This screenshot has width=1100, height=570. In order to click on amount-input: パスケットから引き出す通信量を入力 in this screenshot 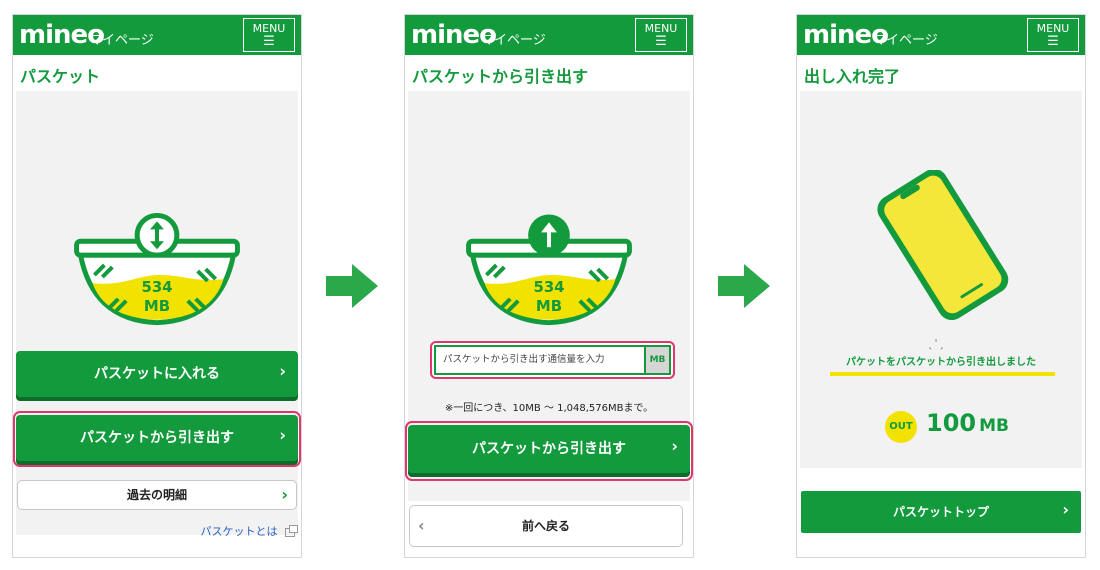, I will do `click(539, 360)`.